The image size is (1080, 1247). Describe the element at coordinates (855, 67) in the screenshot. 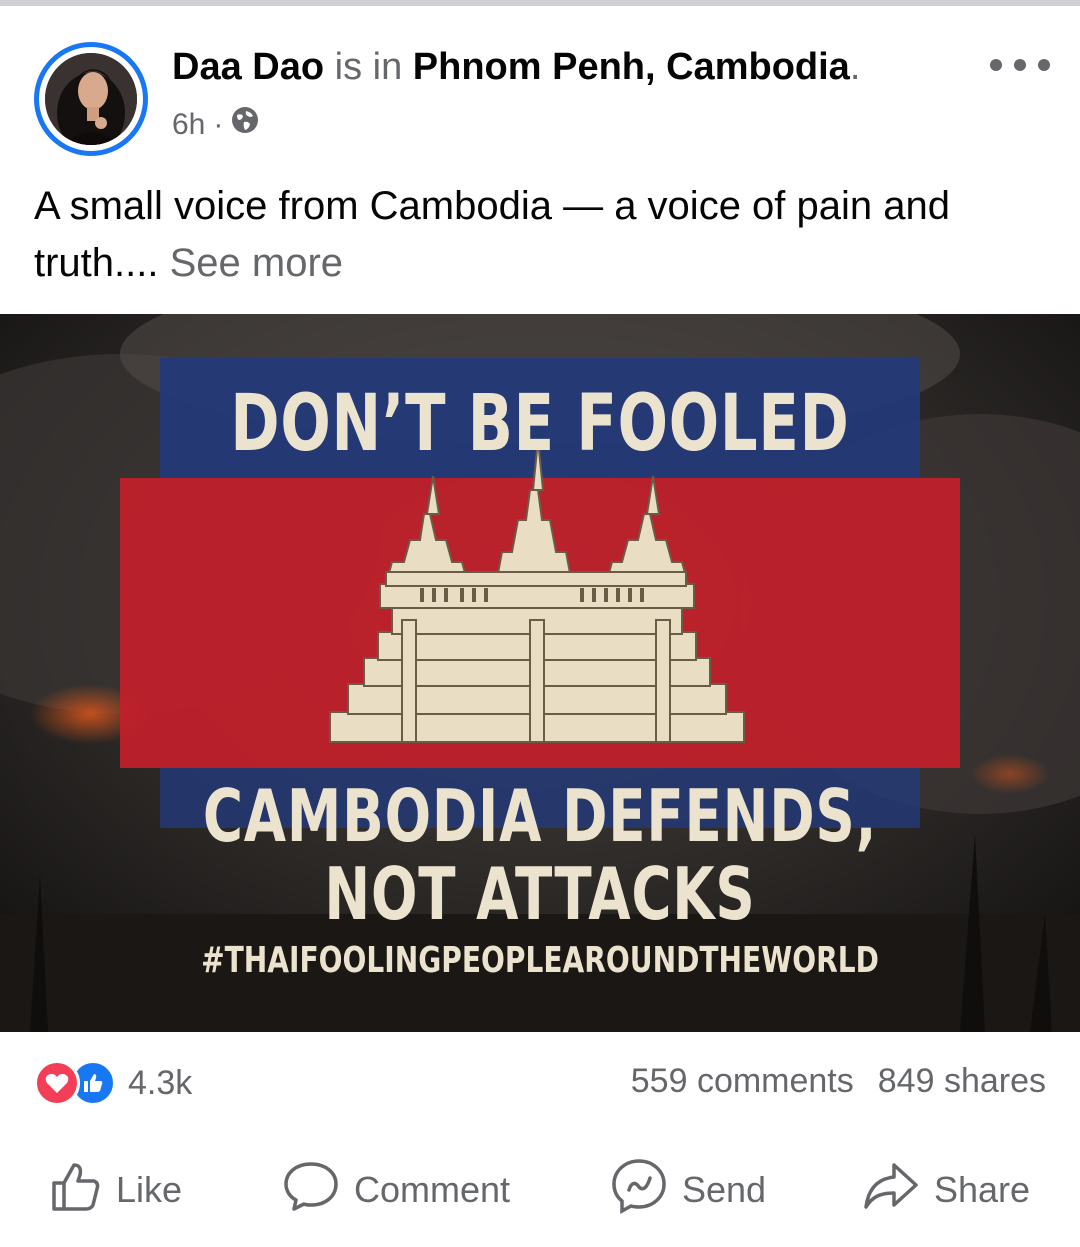

I see `location-suffix: .` at that location.